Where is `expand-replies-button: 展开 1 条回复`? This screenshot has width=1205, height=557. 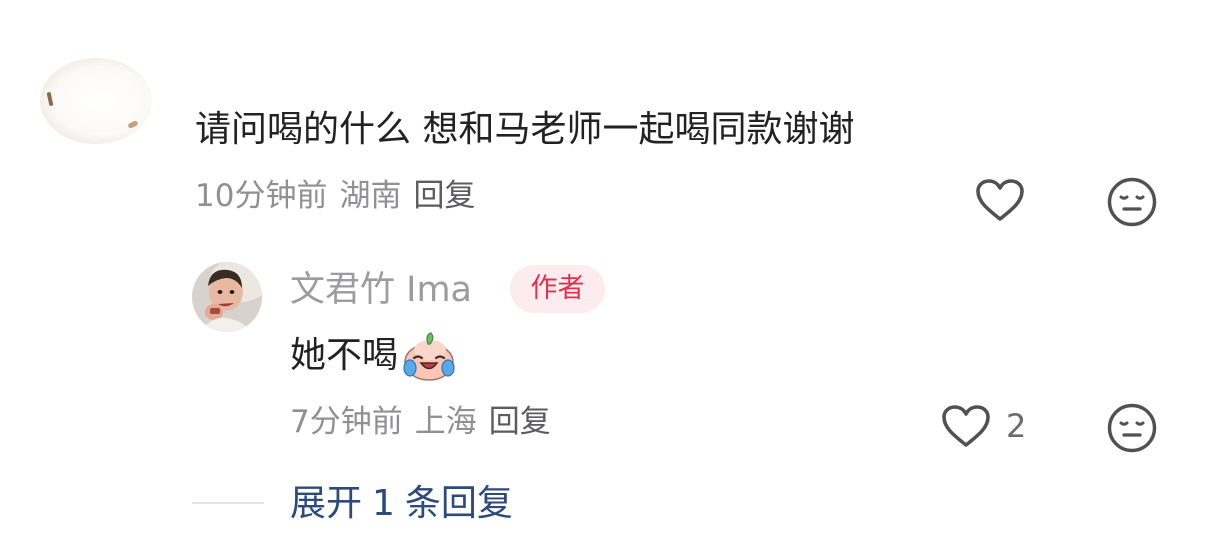
expand-replies-button: 展开 1 条回复 is located at coordinates (401, 504).